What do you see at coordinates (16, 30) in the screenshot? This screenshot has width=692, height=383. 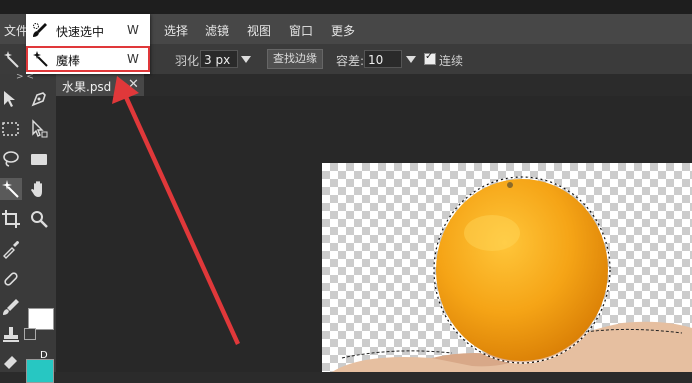 I see `menu-file: 文件` at bounding box center [16, 30].